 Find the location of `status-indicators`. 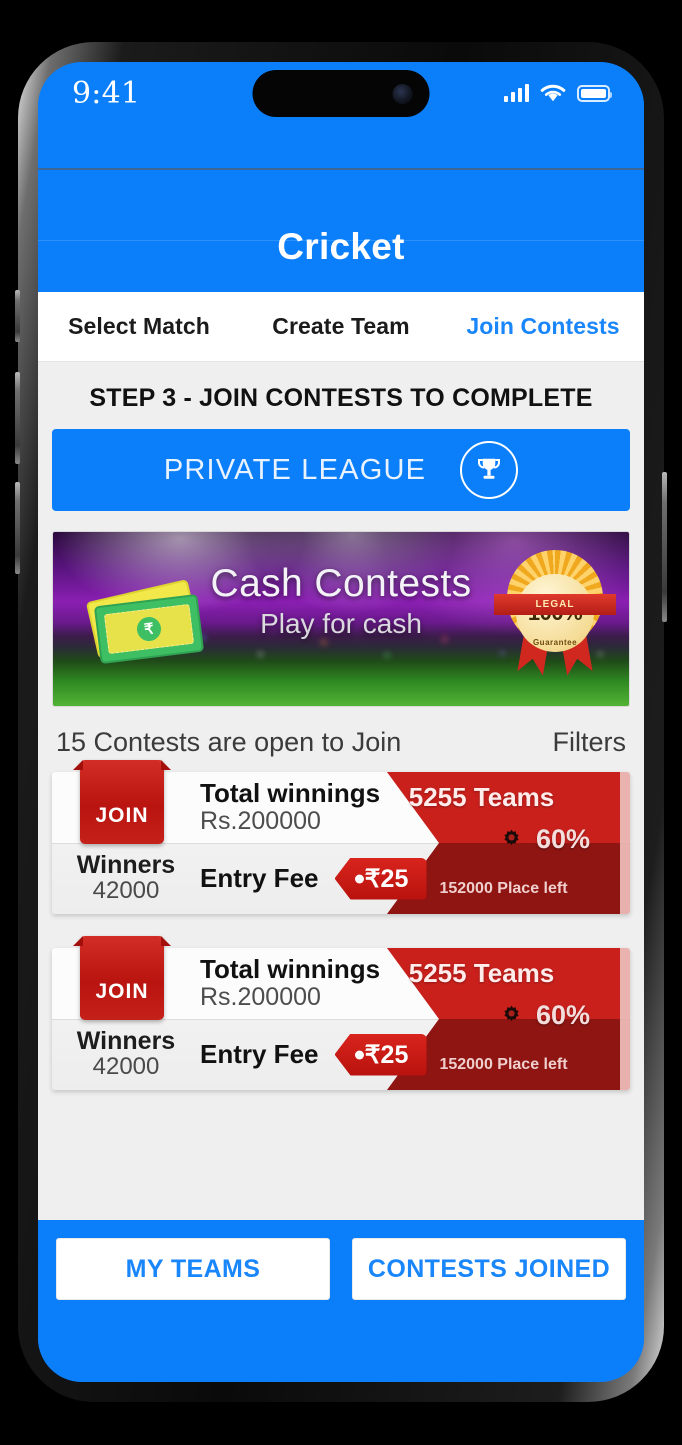

status-indicators is located at coordinates (558, 93).